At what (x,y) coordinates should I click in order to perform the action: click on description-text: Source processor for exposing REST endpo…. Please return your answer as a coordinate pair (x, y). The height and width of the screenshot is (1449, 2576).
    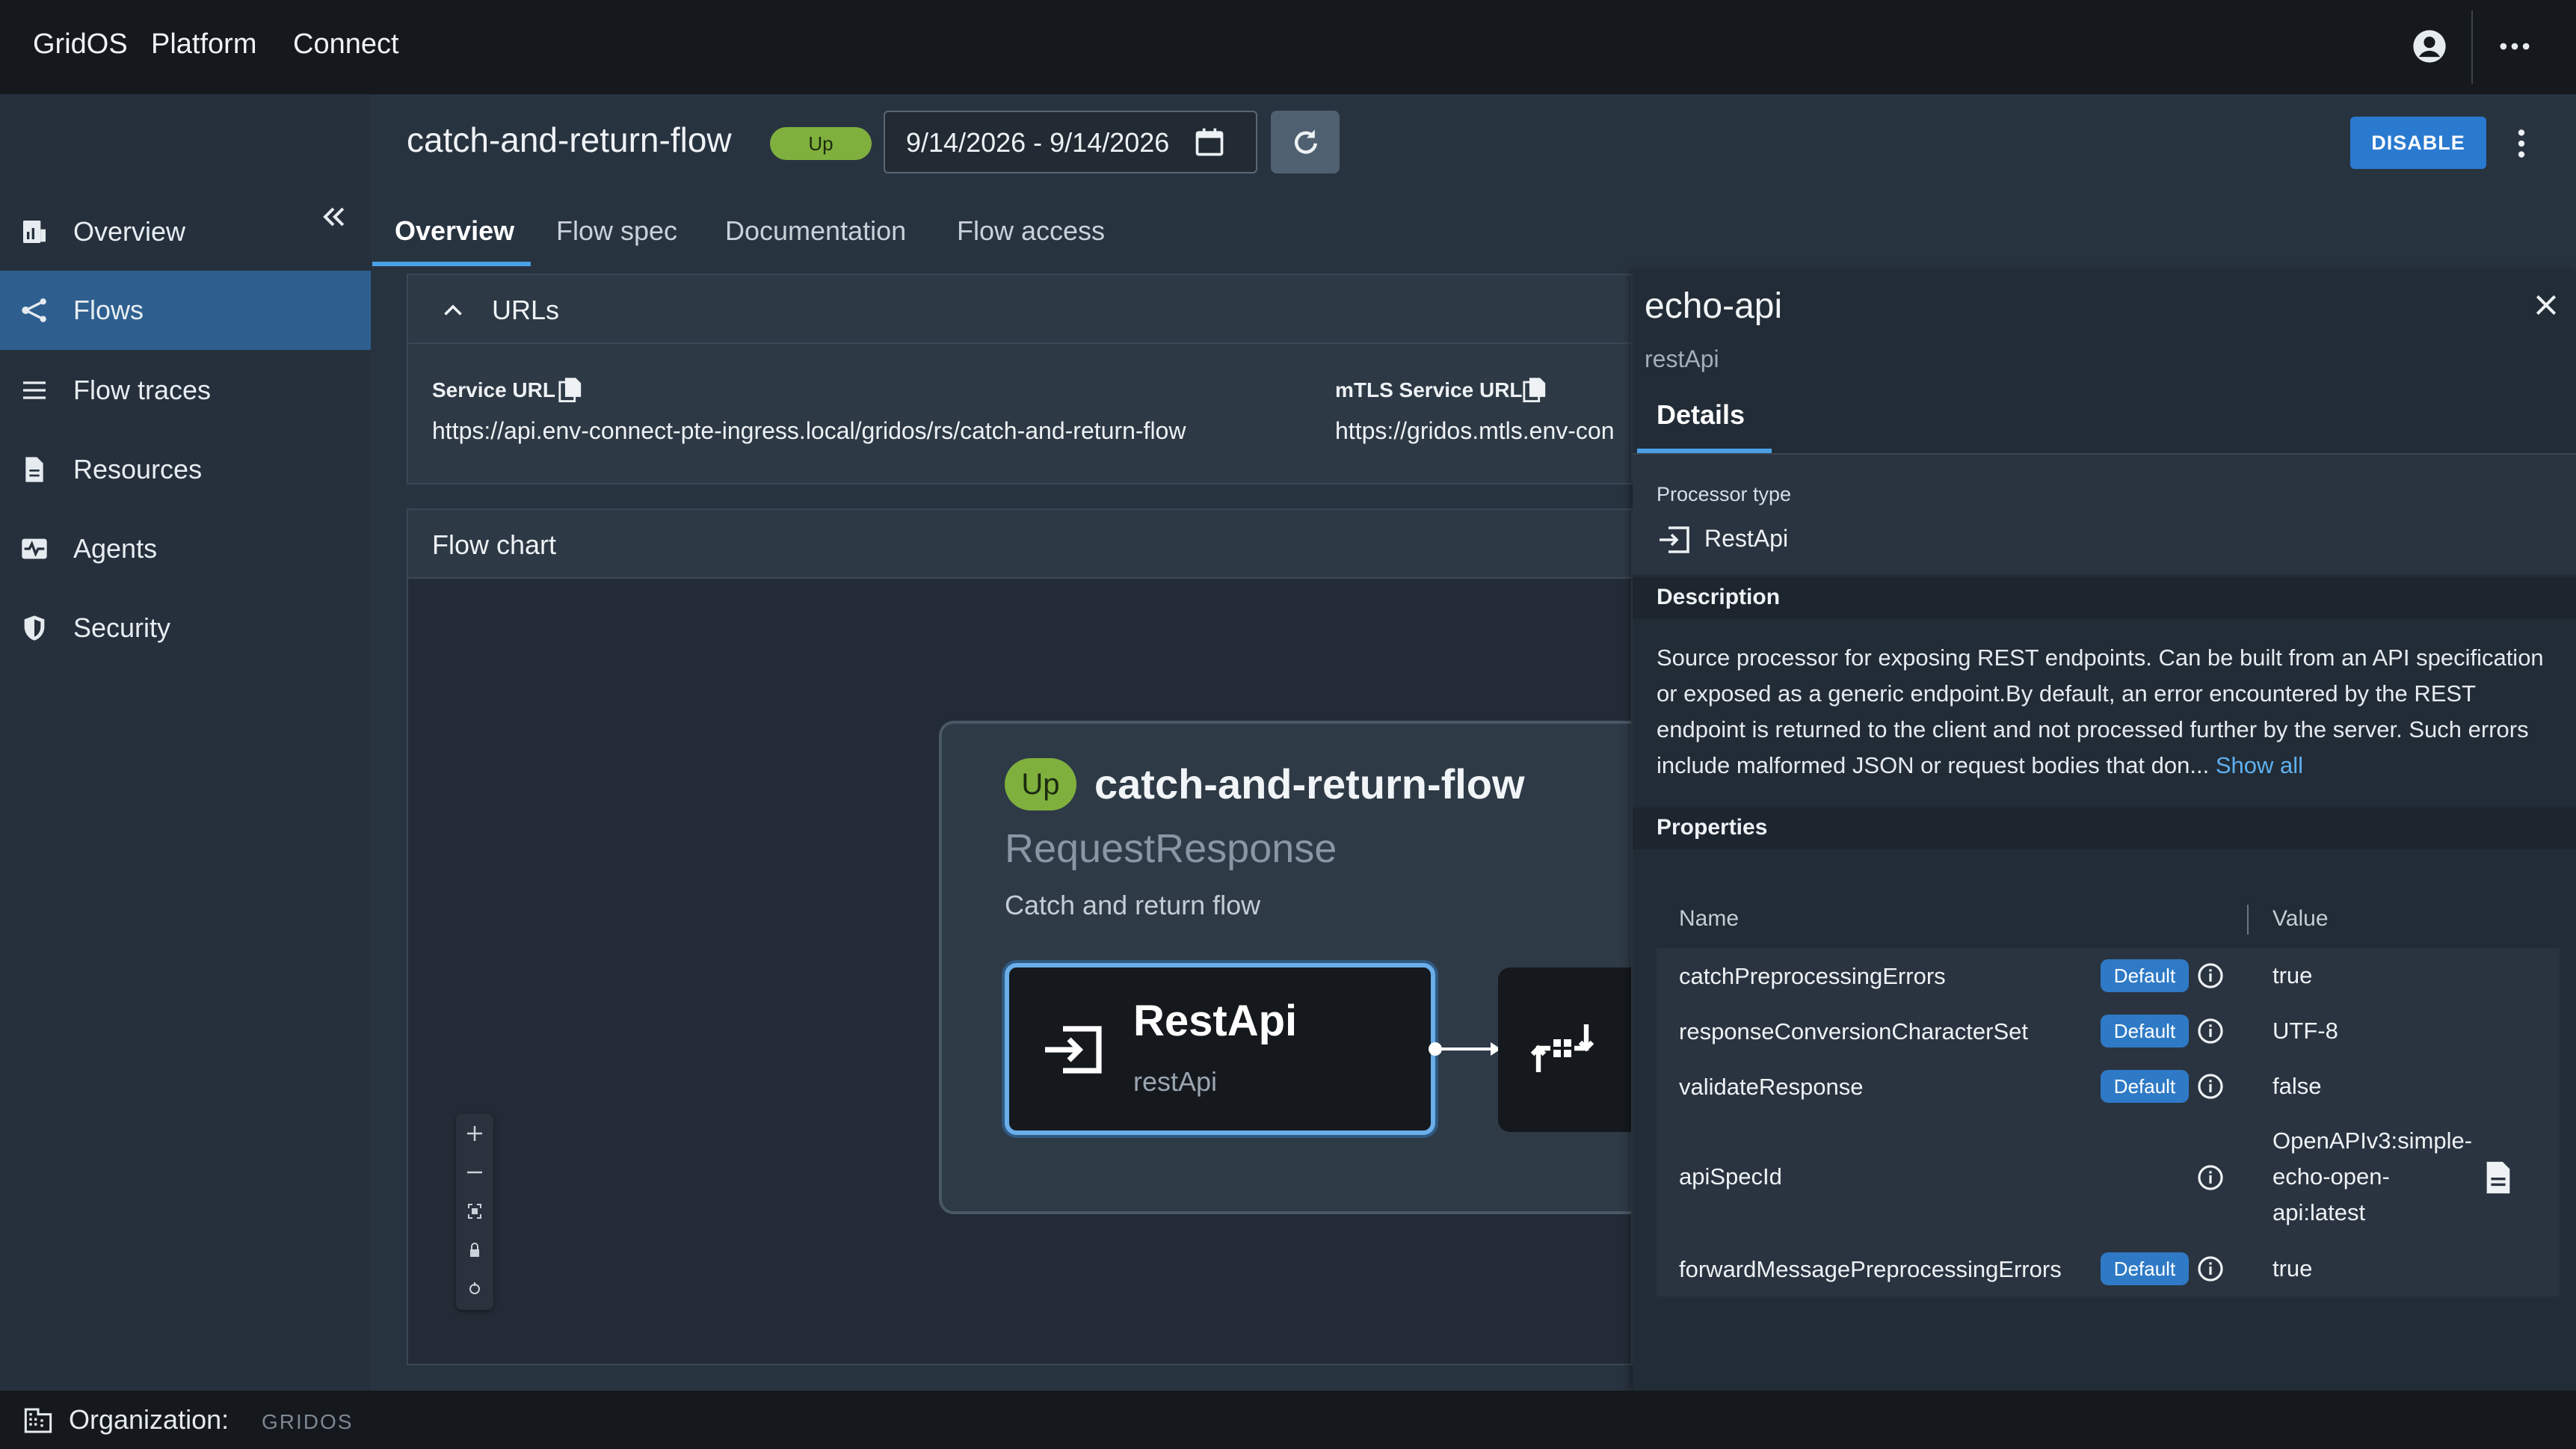
    Looking at the image, I should click on (2105, 712).